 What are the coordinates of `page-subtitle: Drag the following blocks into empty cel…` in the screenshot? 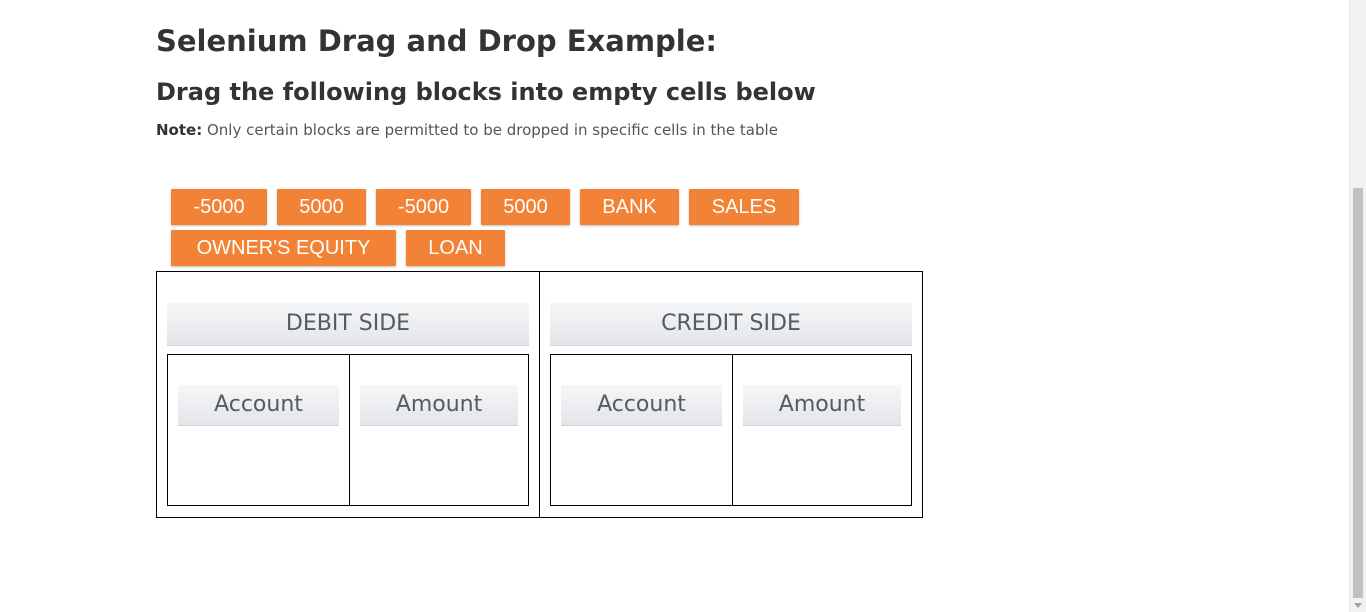 It's located at (486, 92).